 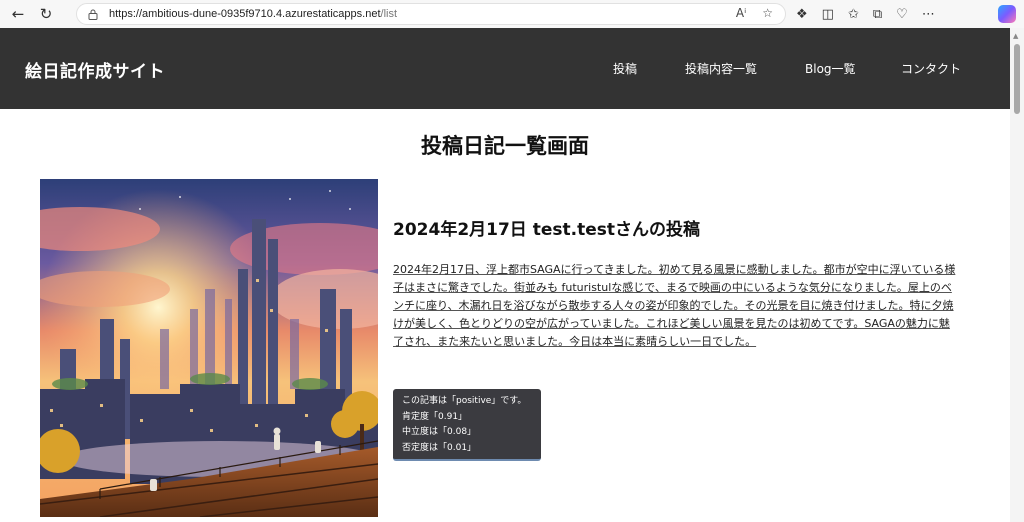 What do you see at coordinates (721, 68) in the screenshot?
I see `nav-link-post-list: 投稿内容一覧` at bounding box center [721, 68].